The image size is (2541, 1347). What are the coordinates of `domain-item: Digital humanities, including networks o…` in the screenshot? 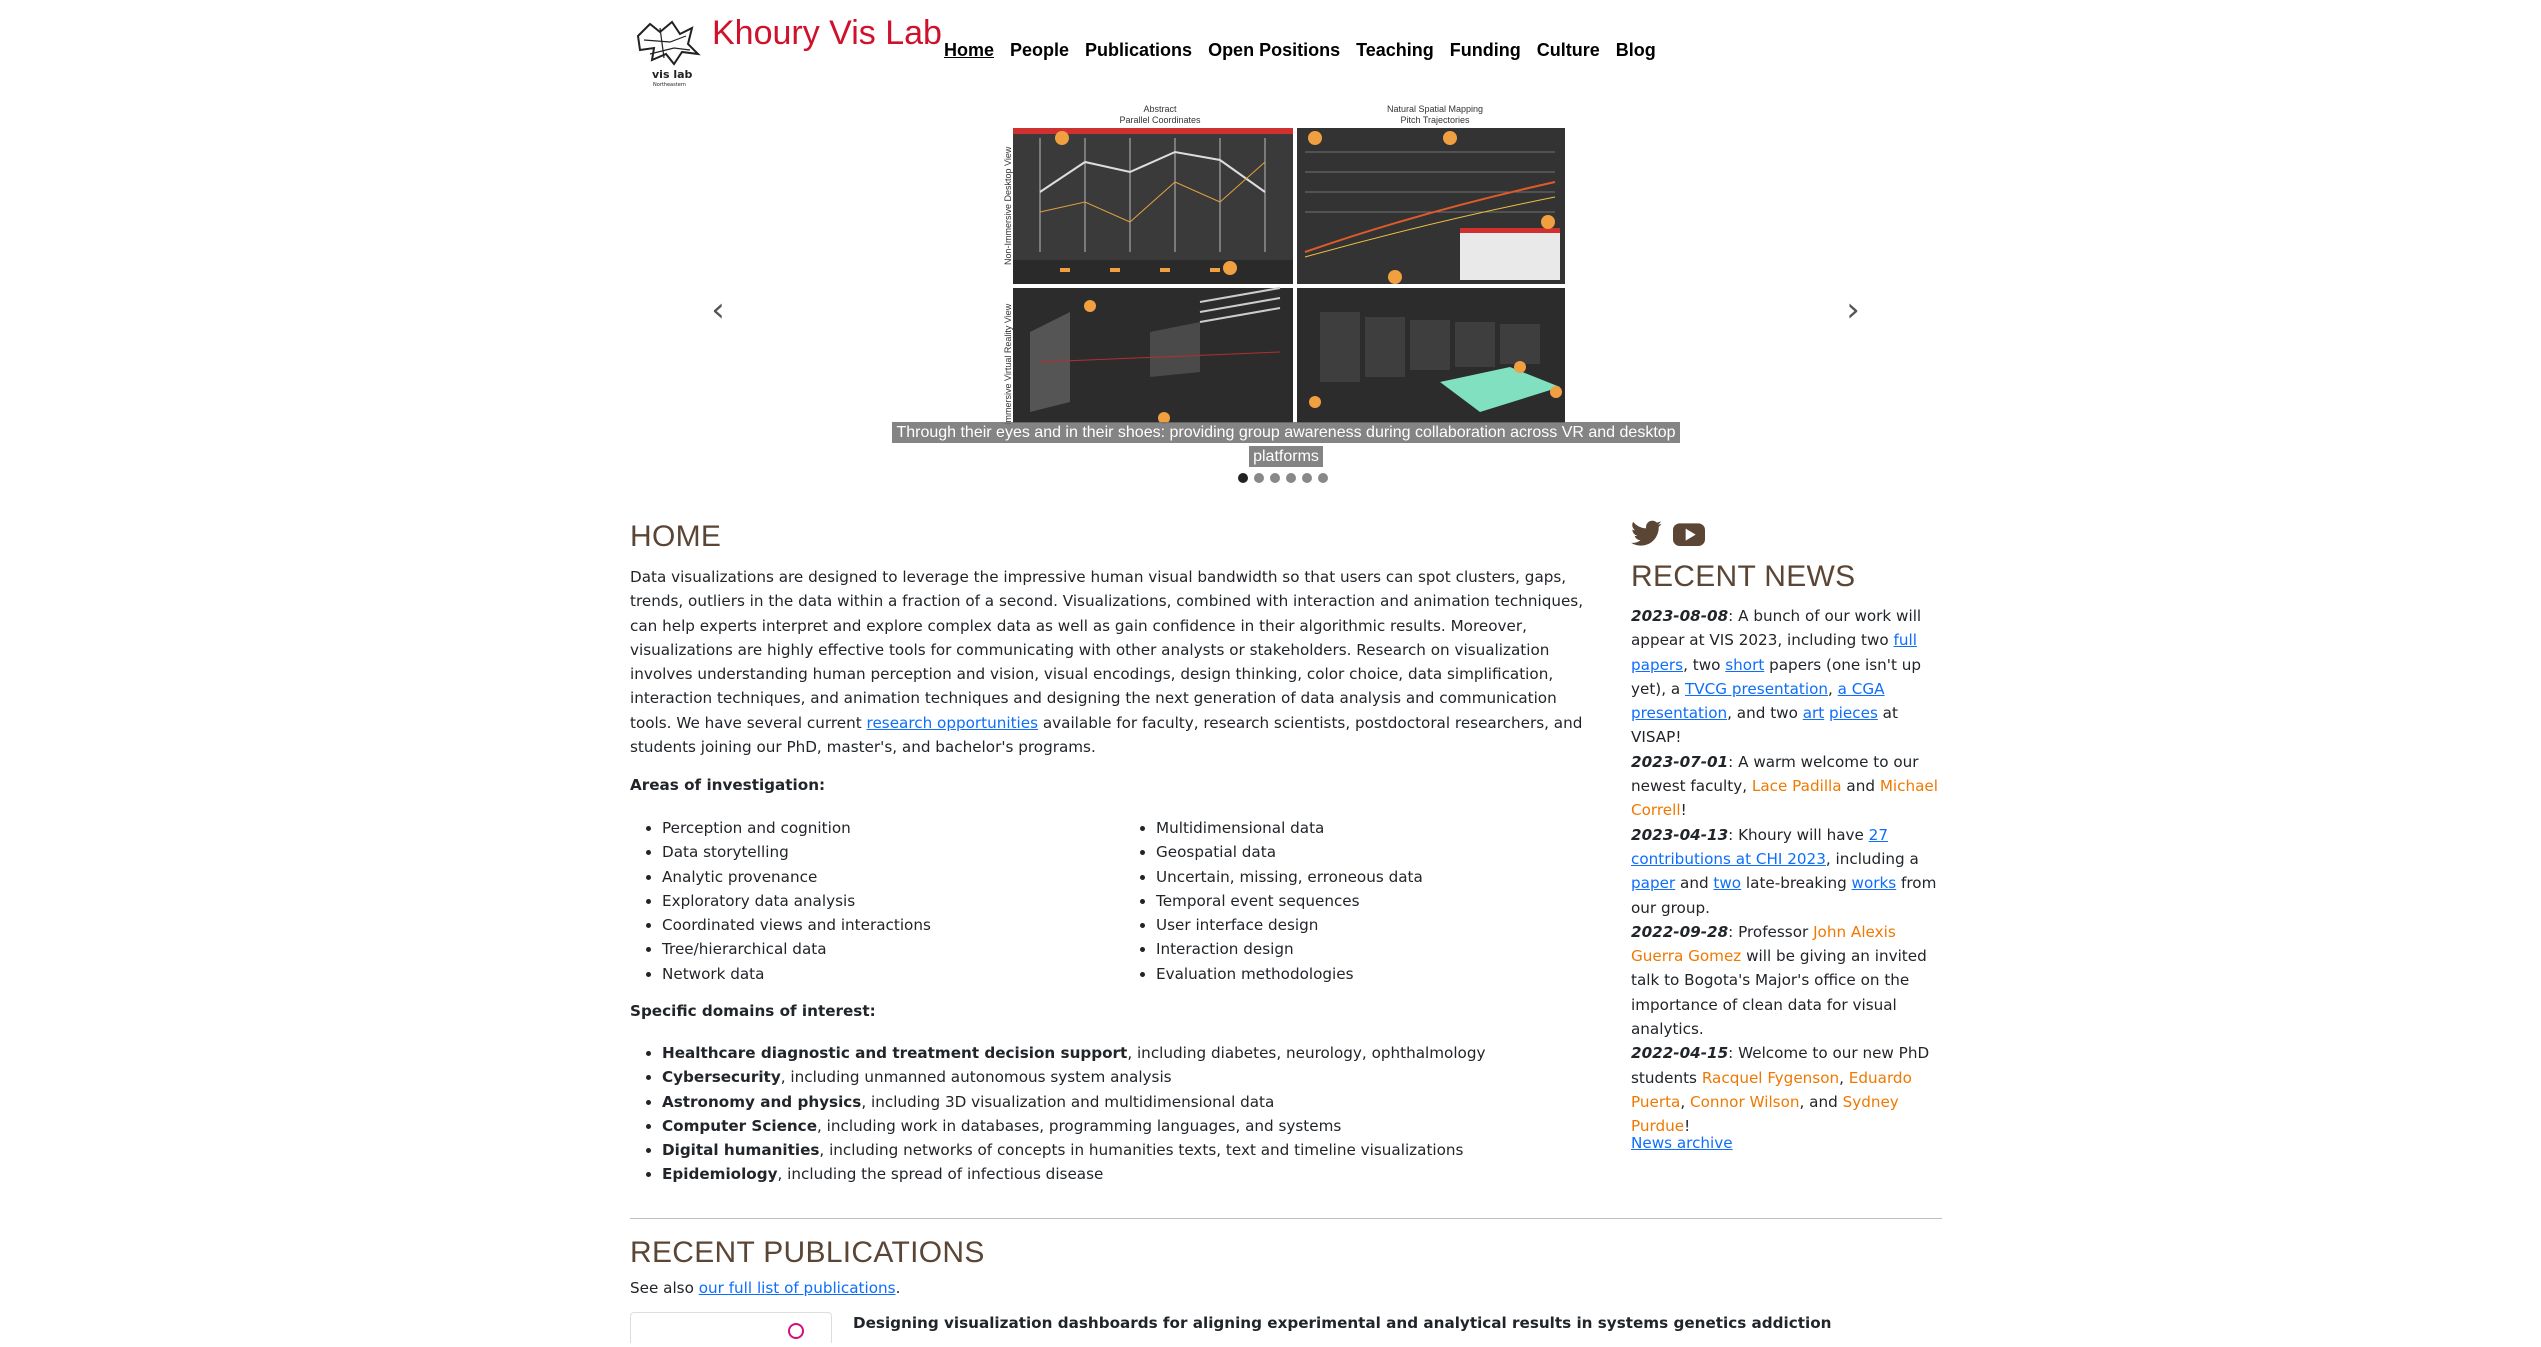 It's located at (1142, 1150).